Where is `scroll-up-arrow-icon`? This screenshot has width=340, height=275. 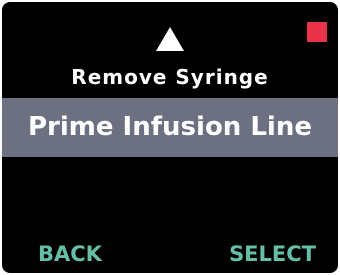
scroll-up-arrow-icon is located at coordinates (170, 39).